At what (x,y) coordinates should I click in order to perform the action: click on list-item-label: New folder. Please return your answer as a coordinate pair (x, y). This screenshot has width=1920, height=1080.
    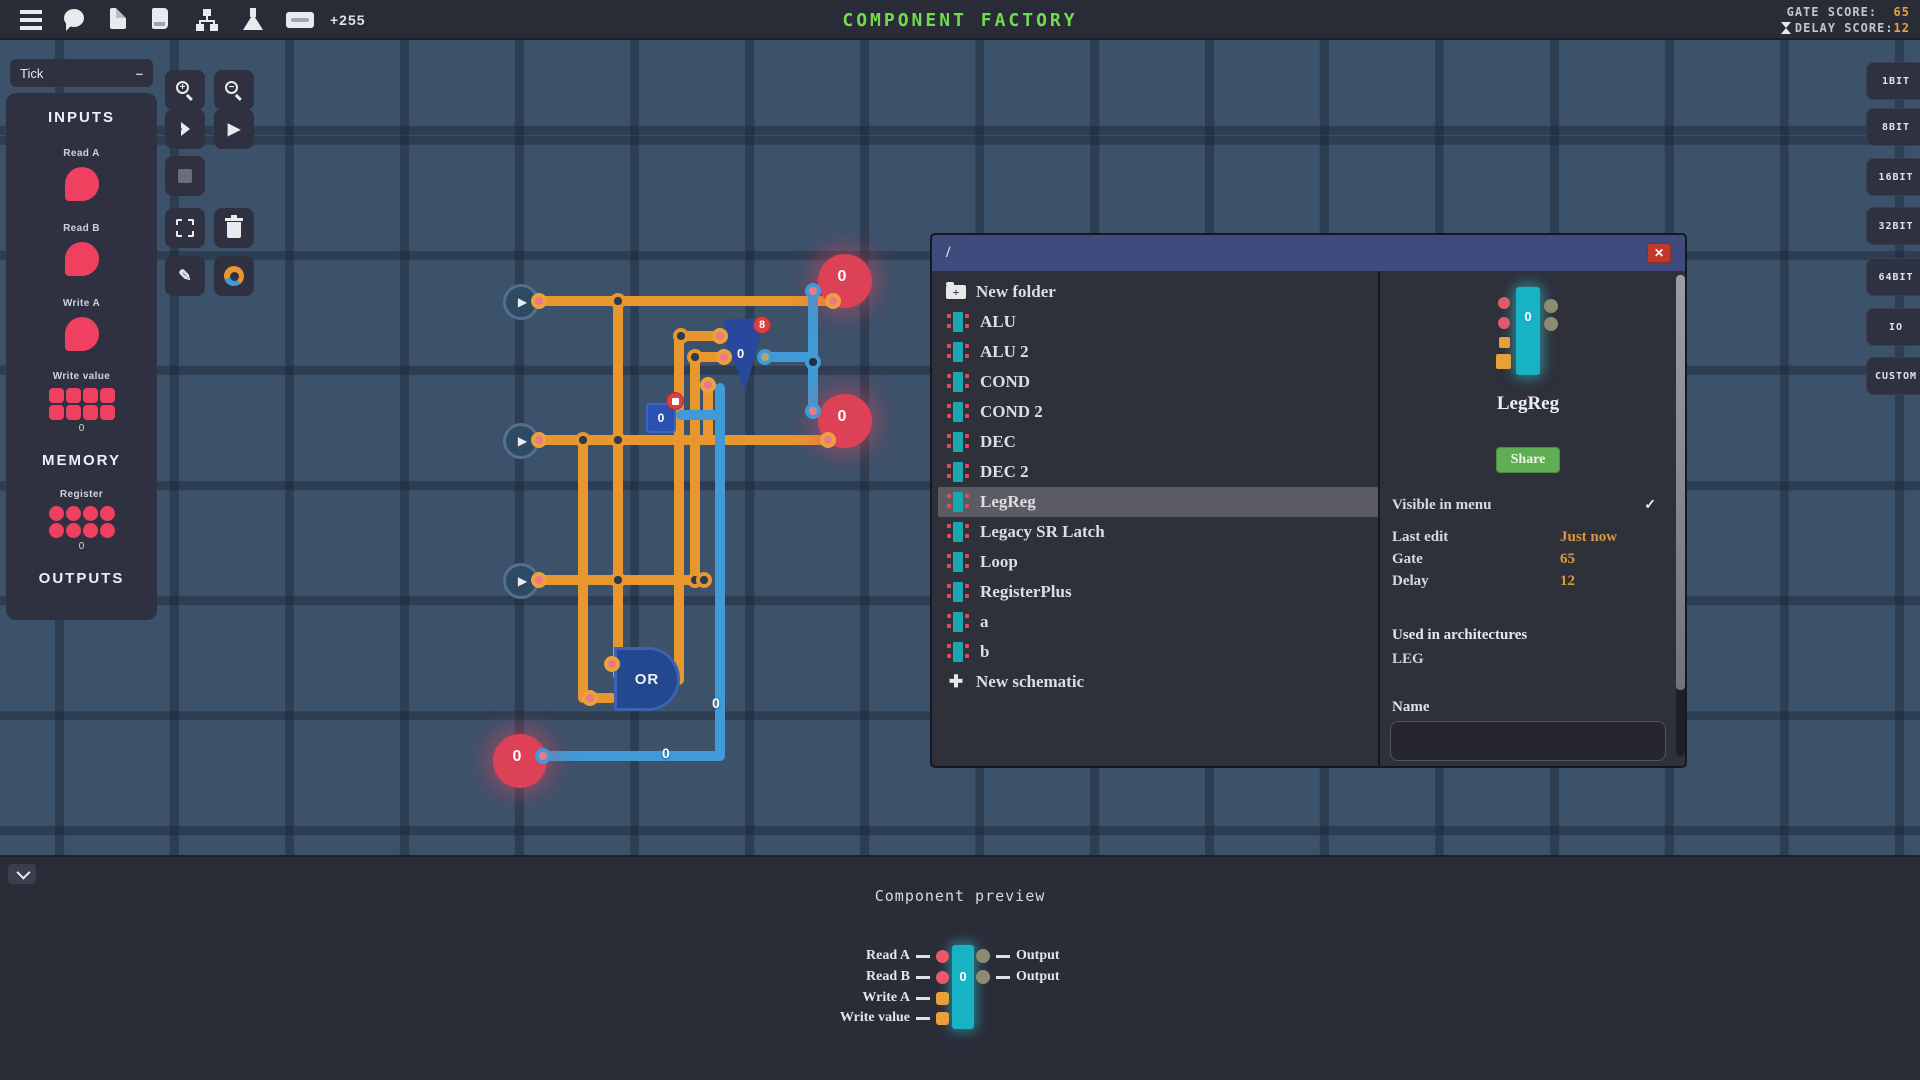
    Looking at the image, I should click on (1016, 291).